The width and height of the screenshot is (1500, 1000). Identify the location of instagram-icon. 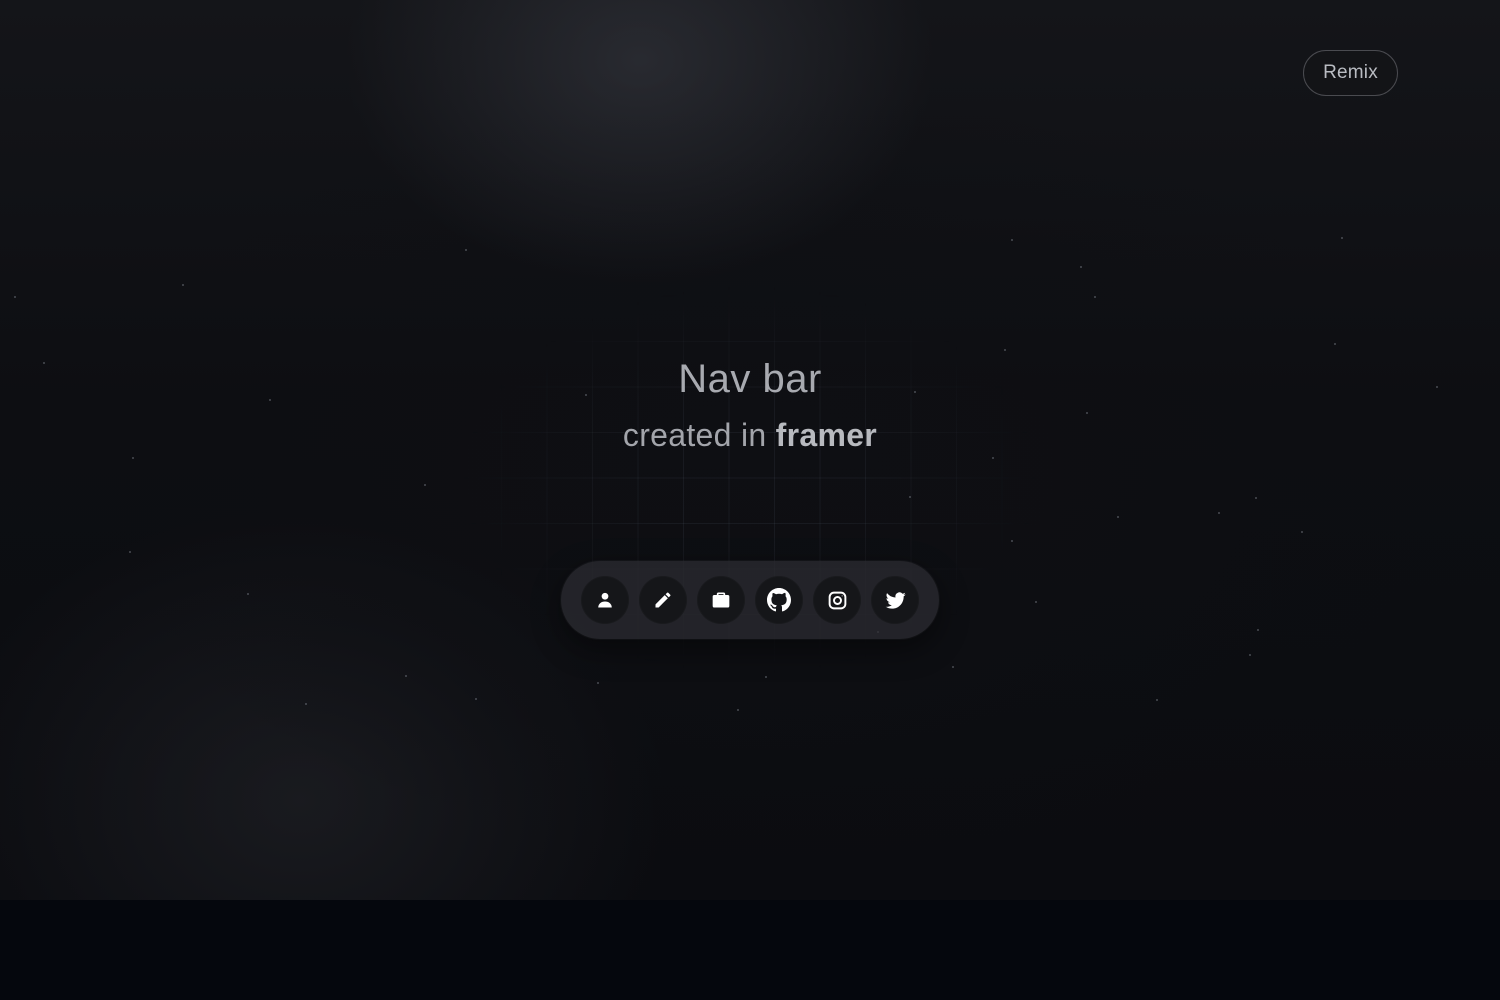
(837, 600).